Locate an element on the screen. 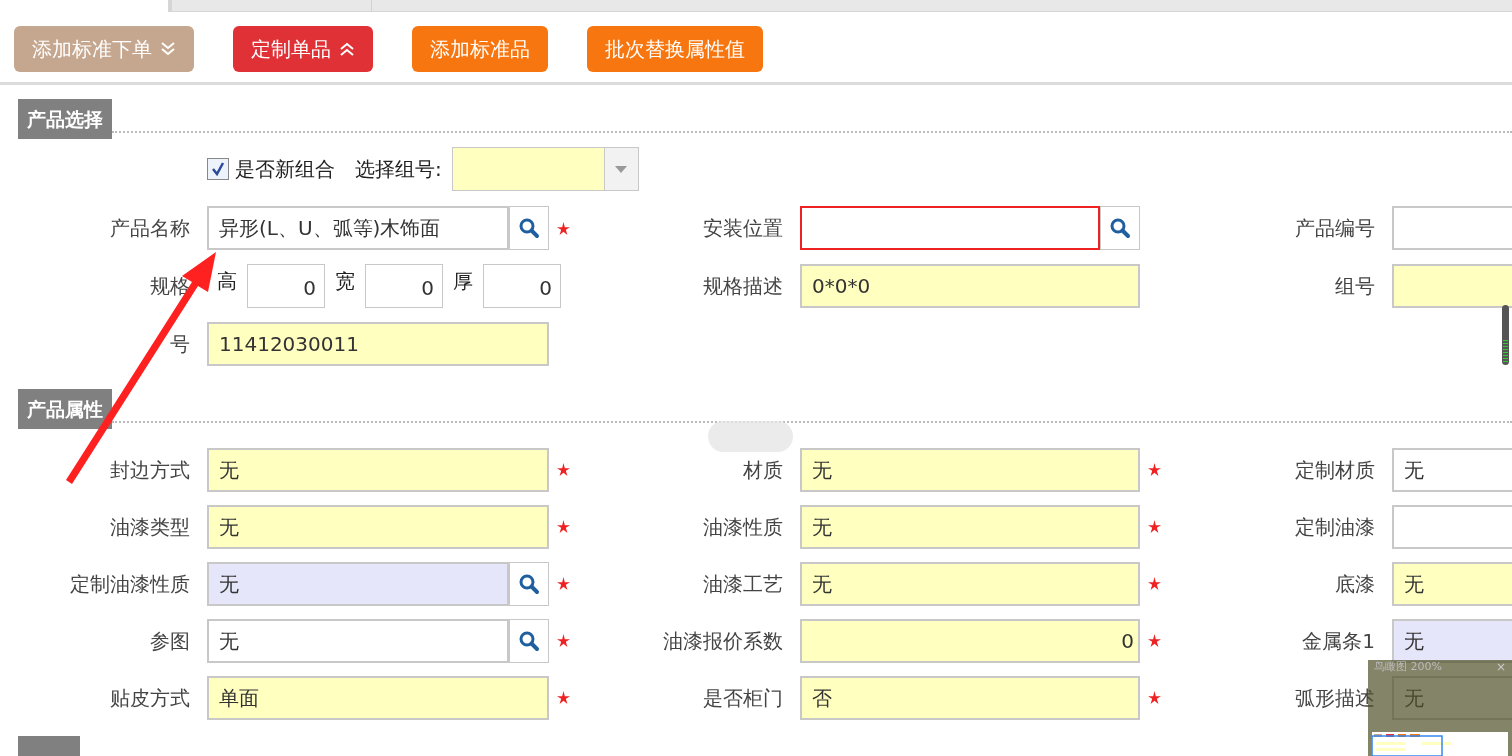 This screenshot has width=1512, height=756. field-label: 底漆 is located at coordinates (1355, 584).